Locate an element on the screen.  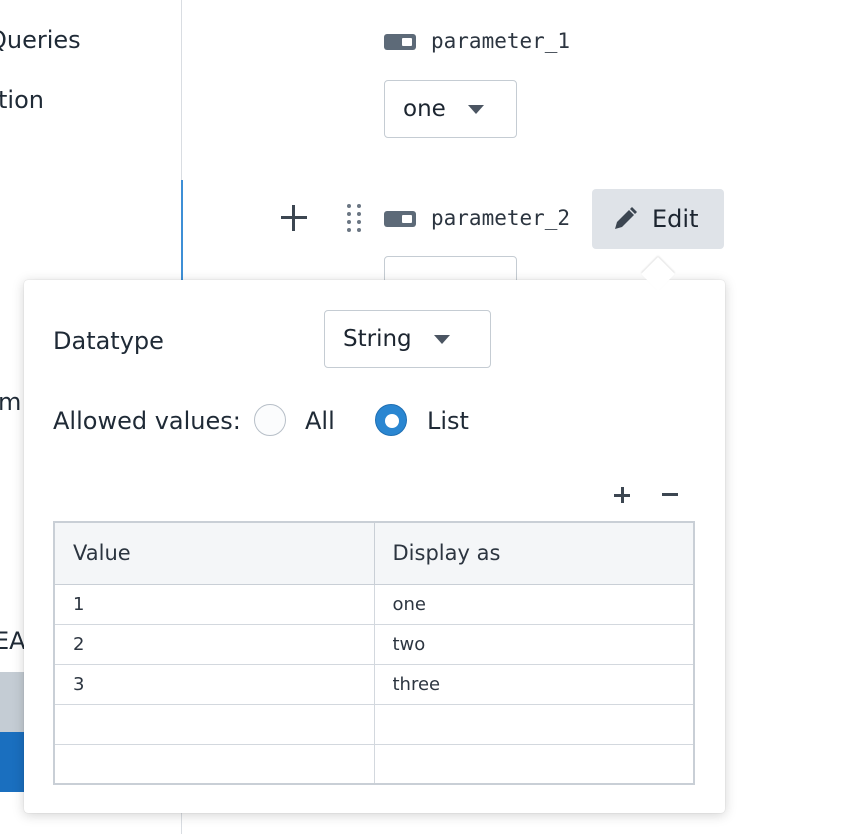
table-cell-display: three is located at coordinates (534, 684).